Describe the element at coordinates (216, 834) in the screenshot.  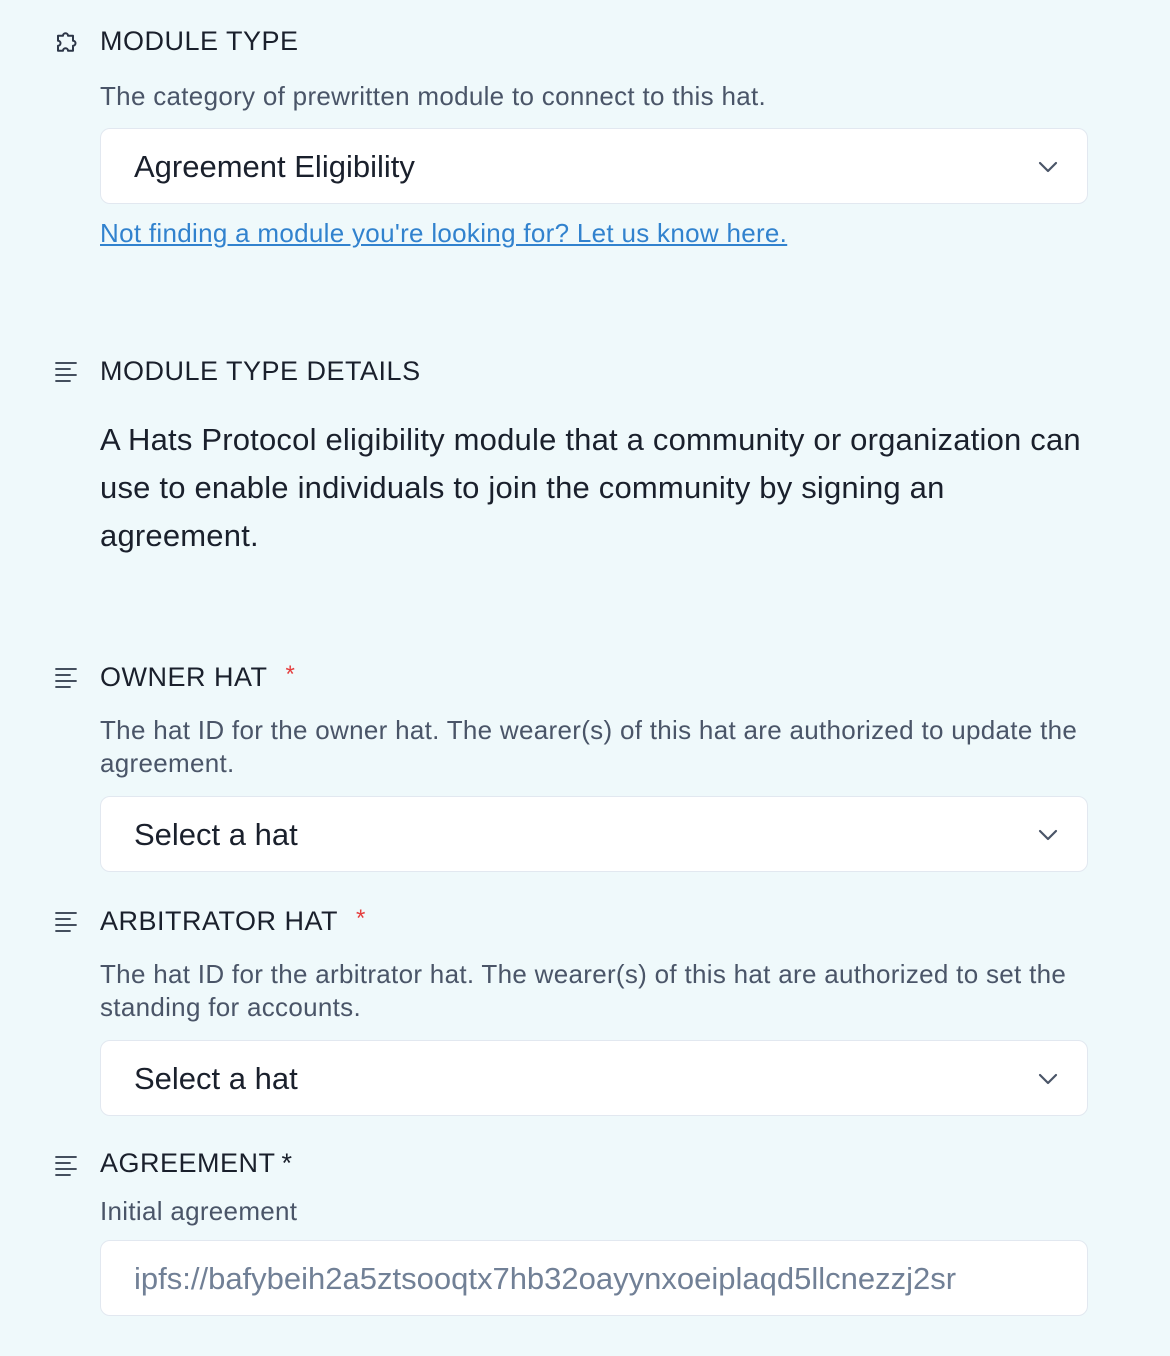
I see `owner-hat-selected-value: Select a hat` at that location.